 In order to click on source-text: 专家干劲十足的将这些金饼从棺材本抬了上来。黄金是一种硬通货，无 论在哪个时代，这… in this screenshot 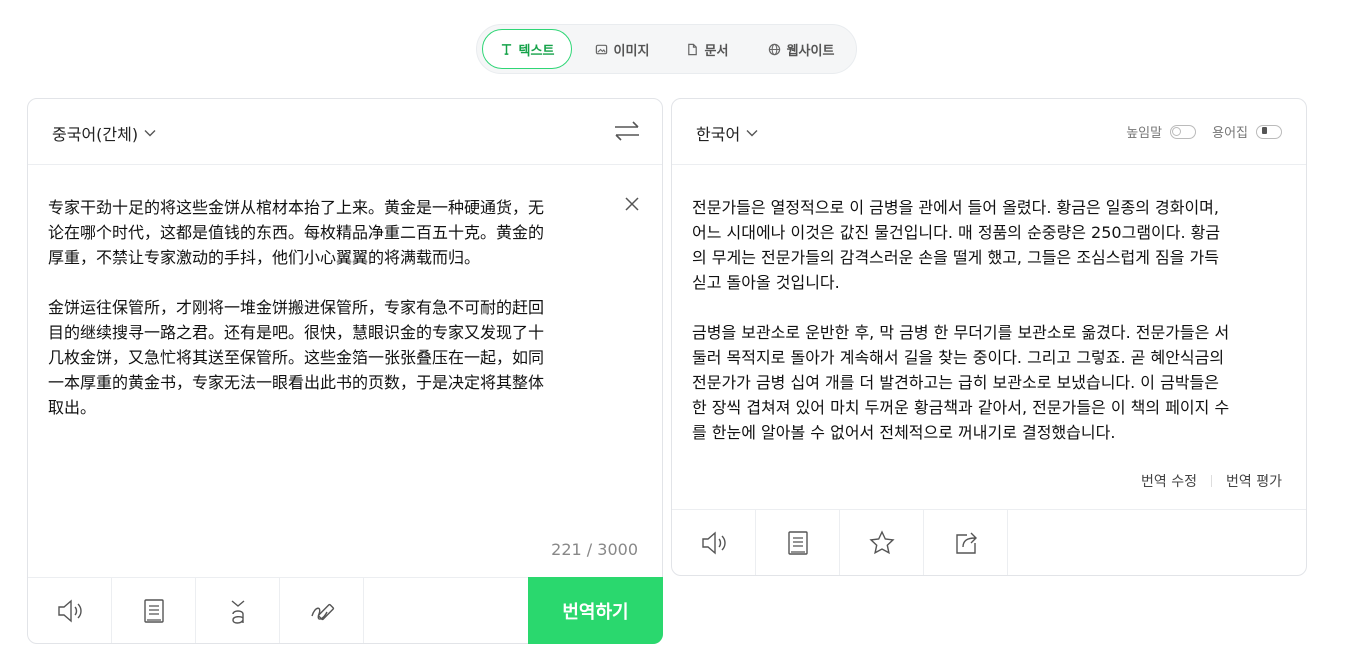, I will do `click(333, 307)`.